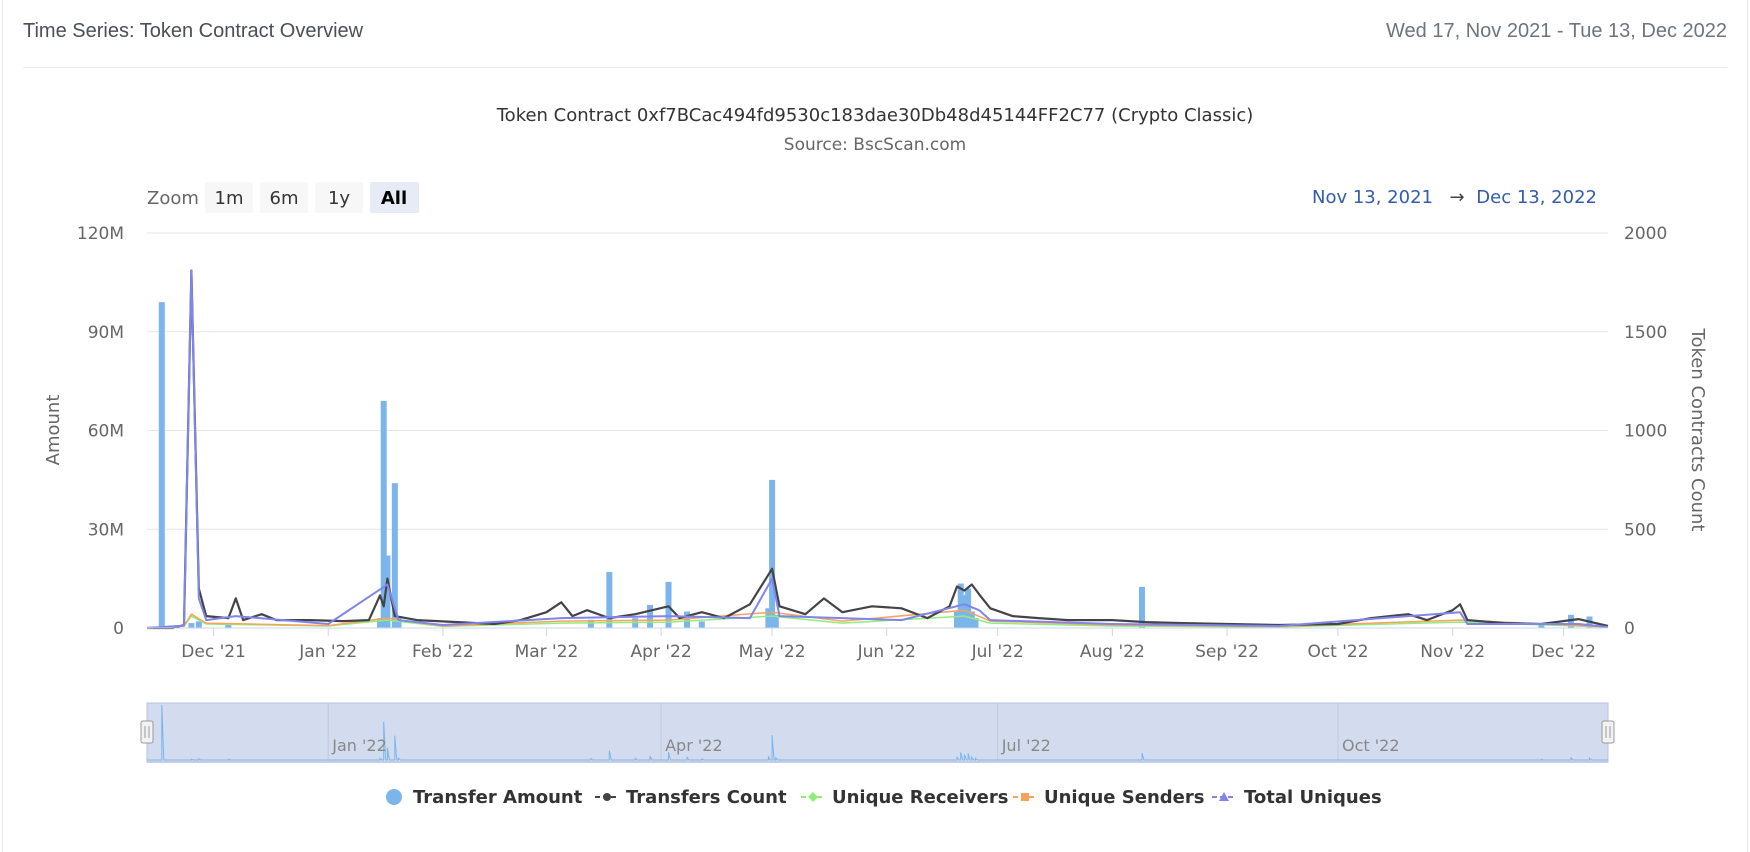 The width and height of the screenshot is (1750, 852). What do you see at coordinates (1313, 797) in the screenshot?
I see `legend-label-total-uniques: Total Uniques` at bounding box center [1313, 797].